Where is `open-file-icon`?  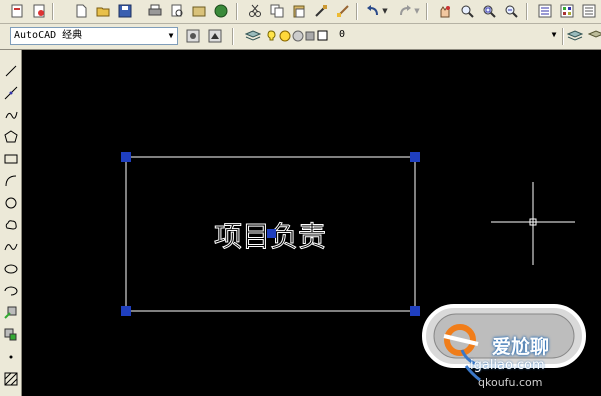
open-file-icon is located at coordinates (103, 11).